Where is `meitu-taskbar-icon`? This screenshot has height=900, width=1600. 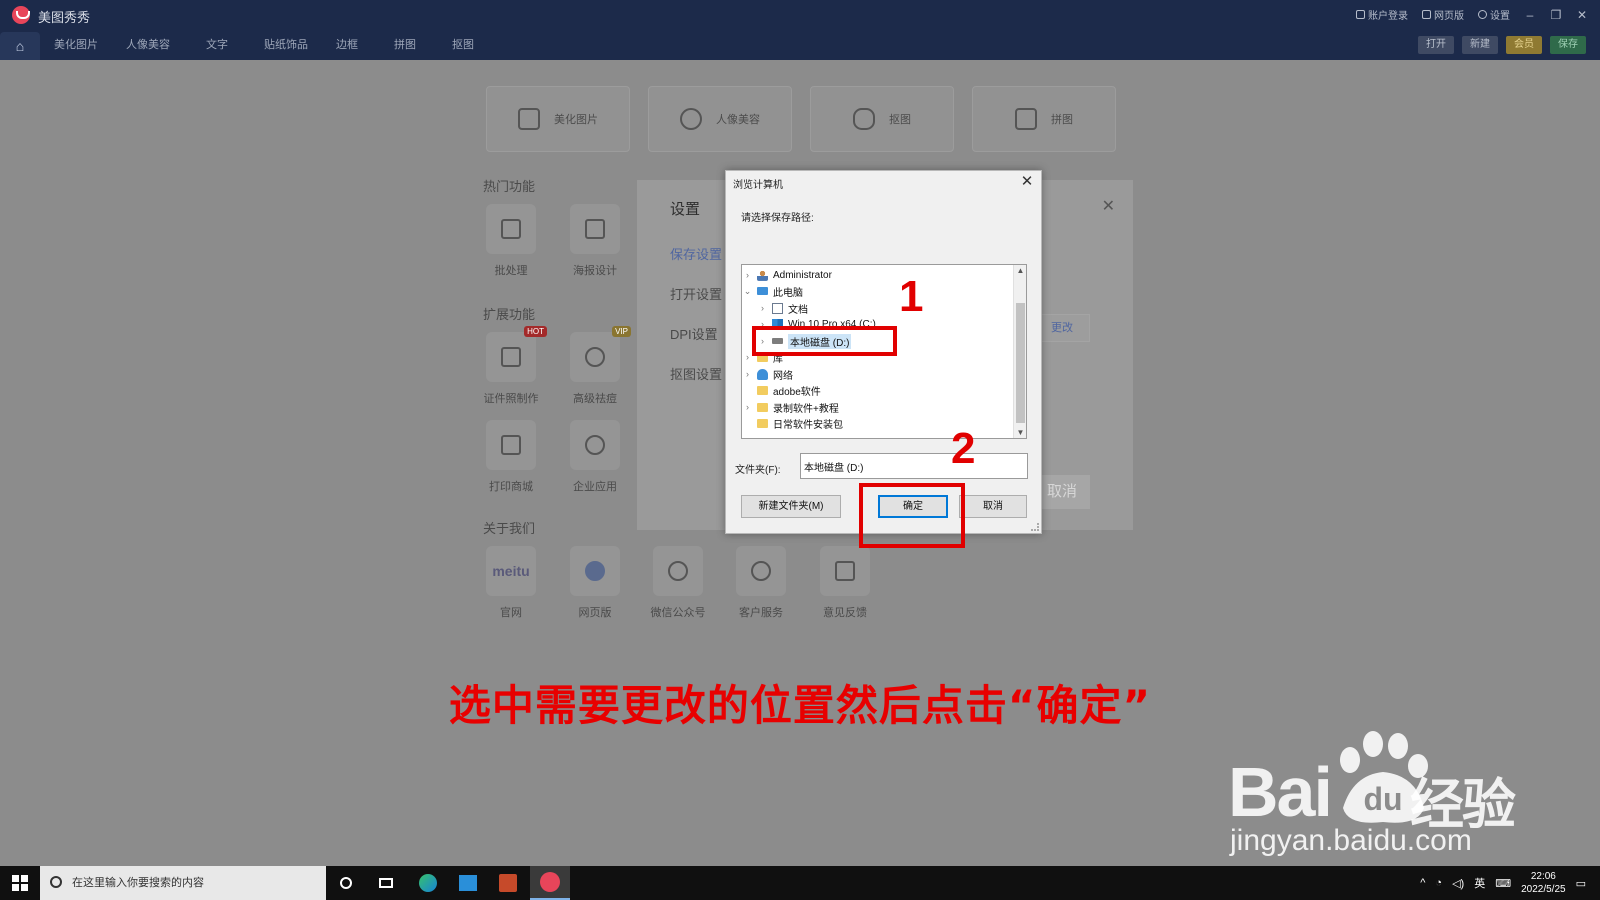
meitu-taskbar-icon is located at coordinates (550, 883).